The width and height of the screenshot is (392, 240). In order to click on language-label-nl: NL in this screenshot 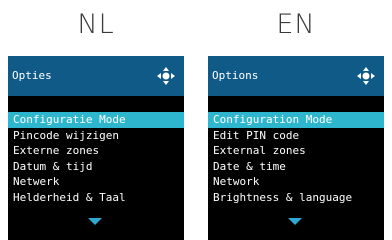, I will do `click(96, 24)`.